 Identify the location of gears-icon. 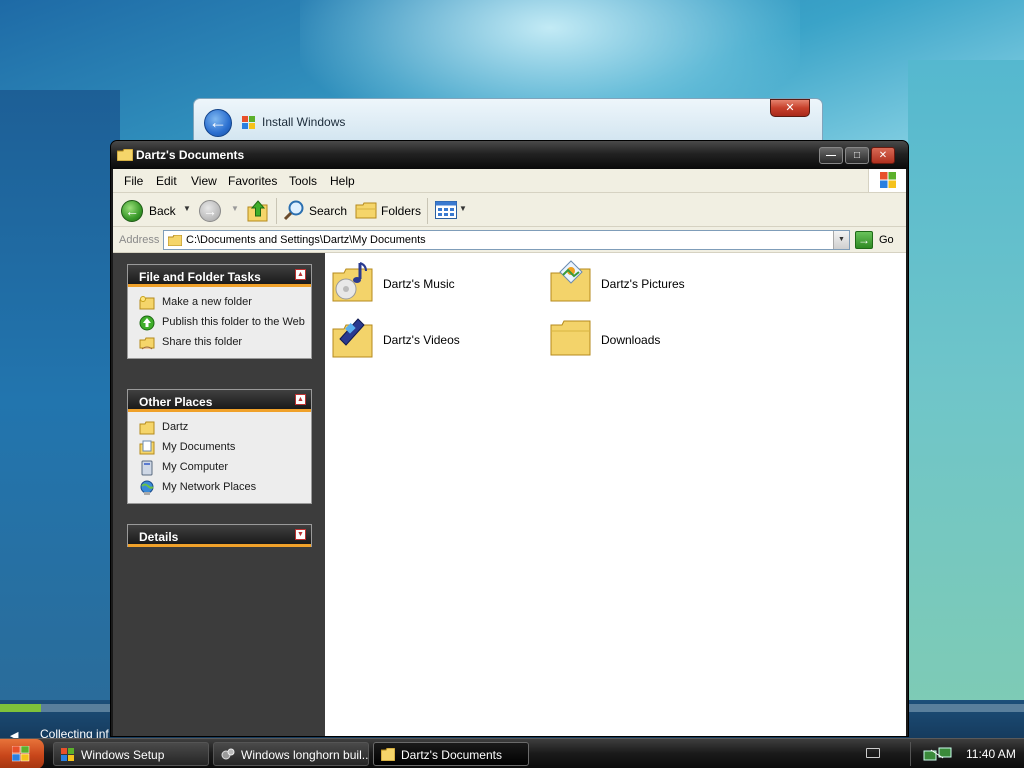
(228, 754).